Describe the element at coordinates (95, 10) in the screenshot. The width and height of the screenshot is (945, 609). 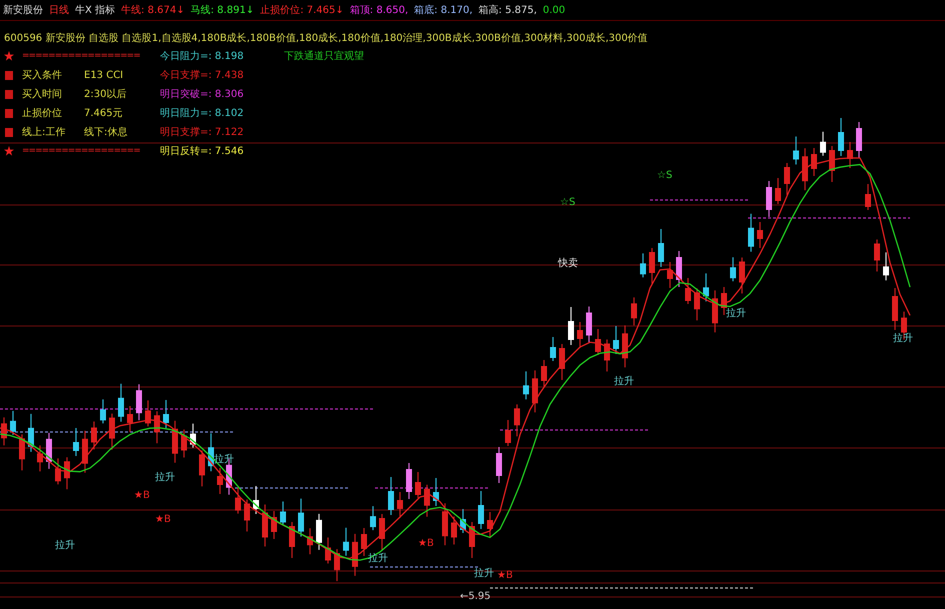
I see `indicator-name: 牛X 指标` at that location.